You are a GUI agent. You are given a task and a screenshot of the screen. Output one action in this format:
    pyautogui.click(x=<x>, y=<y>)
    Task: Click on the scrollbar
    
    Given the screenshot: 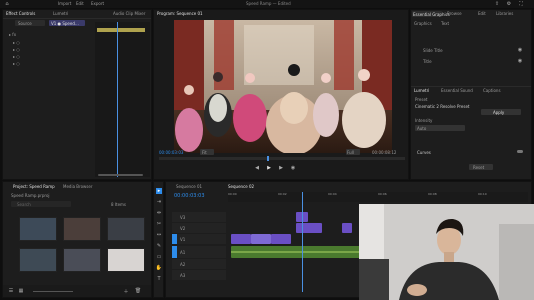 What is the action you would take?
    pyautogui.click(x=120, y=175)
    